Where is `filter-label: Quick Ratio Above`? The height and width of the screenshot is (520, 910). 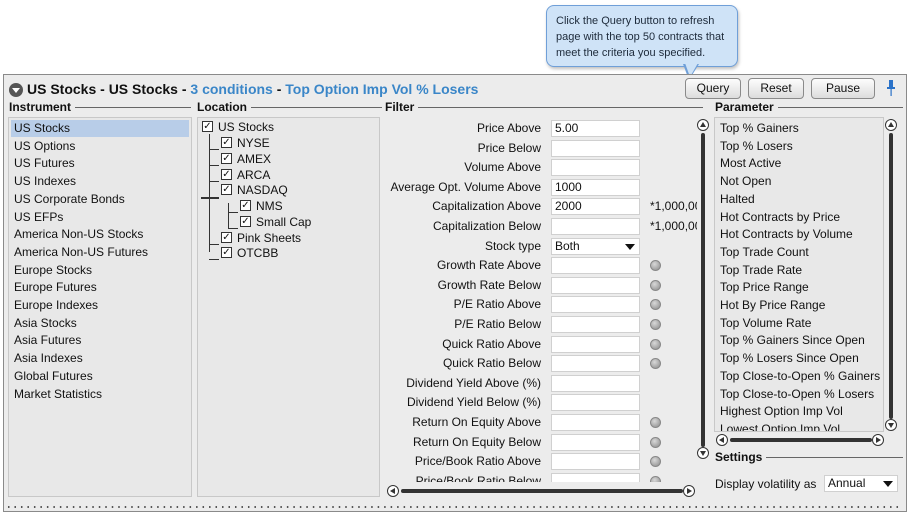
filter-label: Quick Ratio Above is located at coordinates (491, 343).